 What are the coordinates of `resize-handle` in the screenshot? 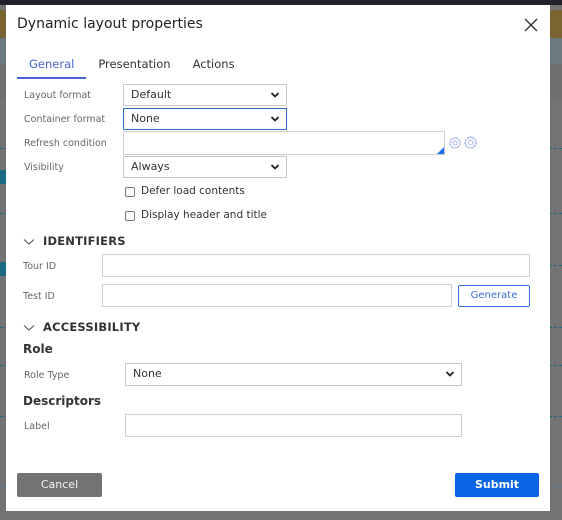 It's located at (440, 150).